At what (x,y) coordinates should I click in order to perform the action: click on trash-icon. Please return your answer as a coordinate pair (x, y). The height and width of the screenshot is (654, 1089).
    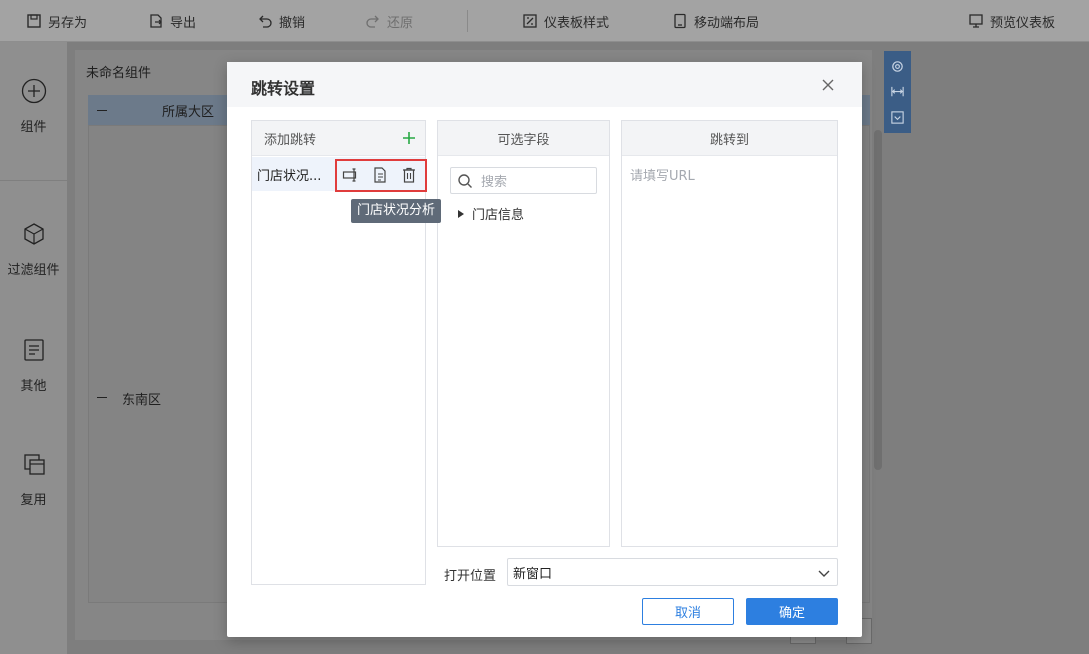
    Looking at the image, I should click on (409, 175).